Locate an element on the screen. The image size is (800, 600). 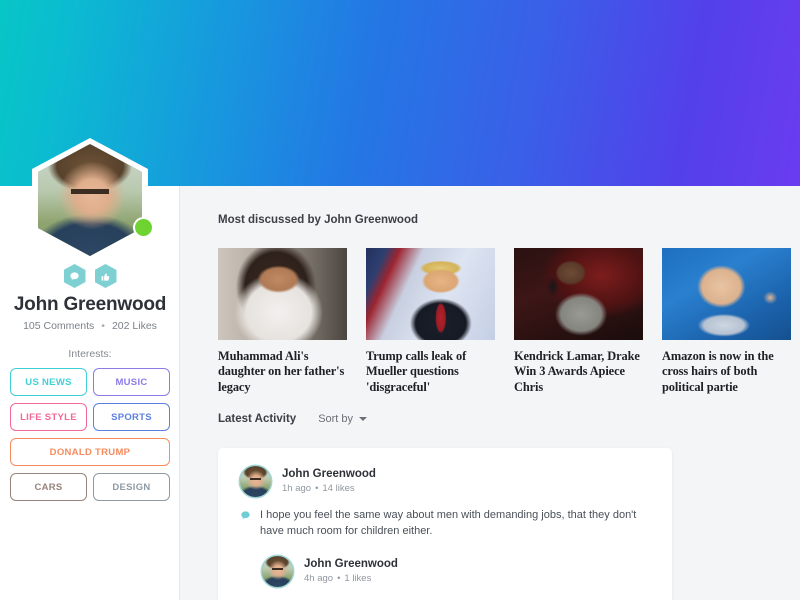
profile-avatar is located at coordinates (92, 200).